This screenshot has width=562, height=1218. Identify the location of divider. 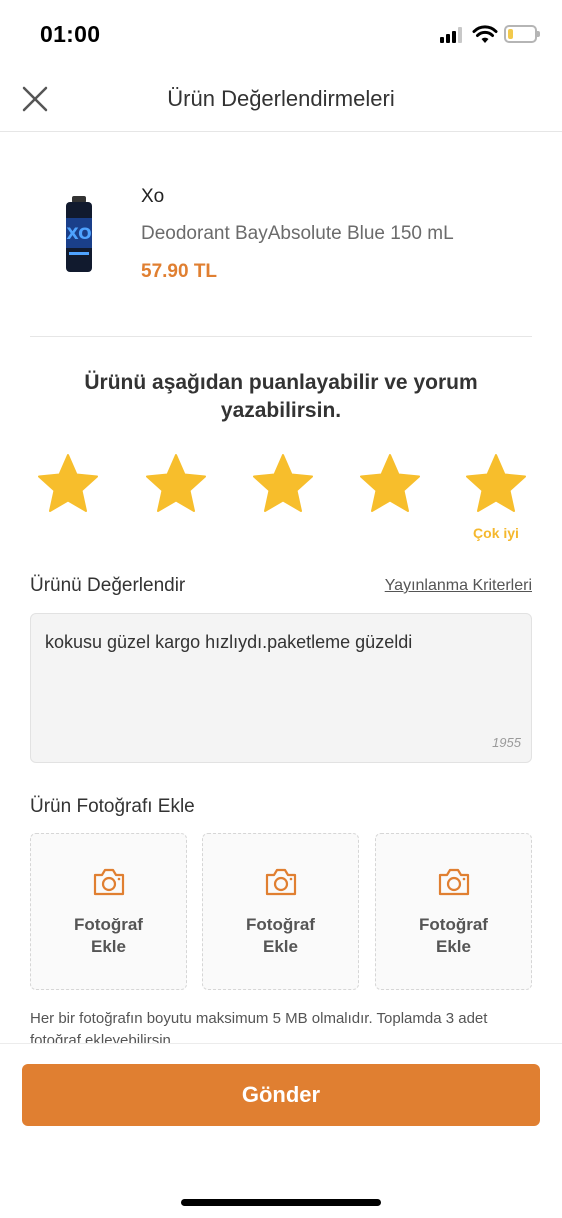
(281, 336).